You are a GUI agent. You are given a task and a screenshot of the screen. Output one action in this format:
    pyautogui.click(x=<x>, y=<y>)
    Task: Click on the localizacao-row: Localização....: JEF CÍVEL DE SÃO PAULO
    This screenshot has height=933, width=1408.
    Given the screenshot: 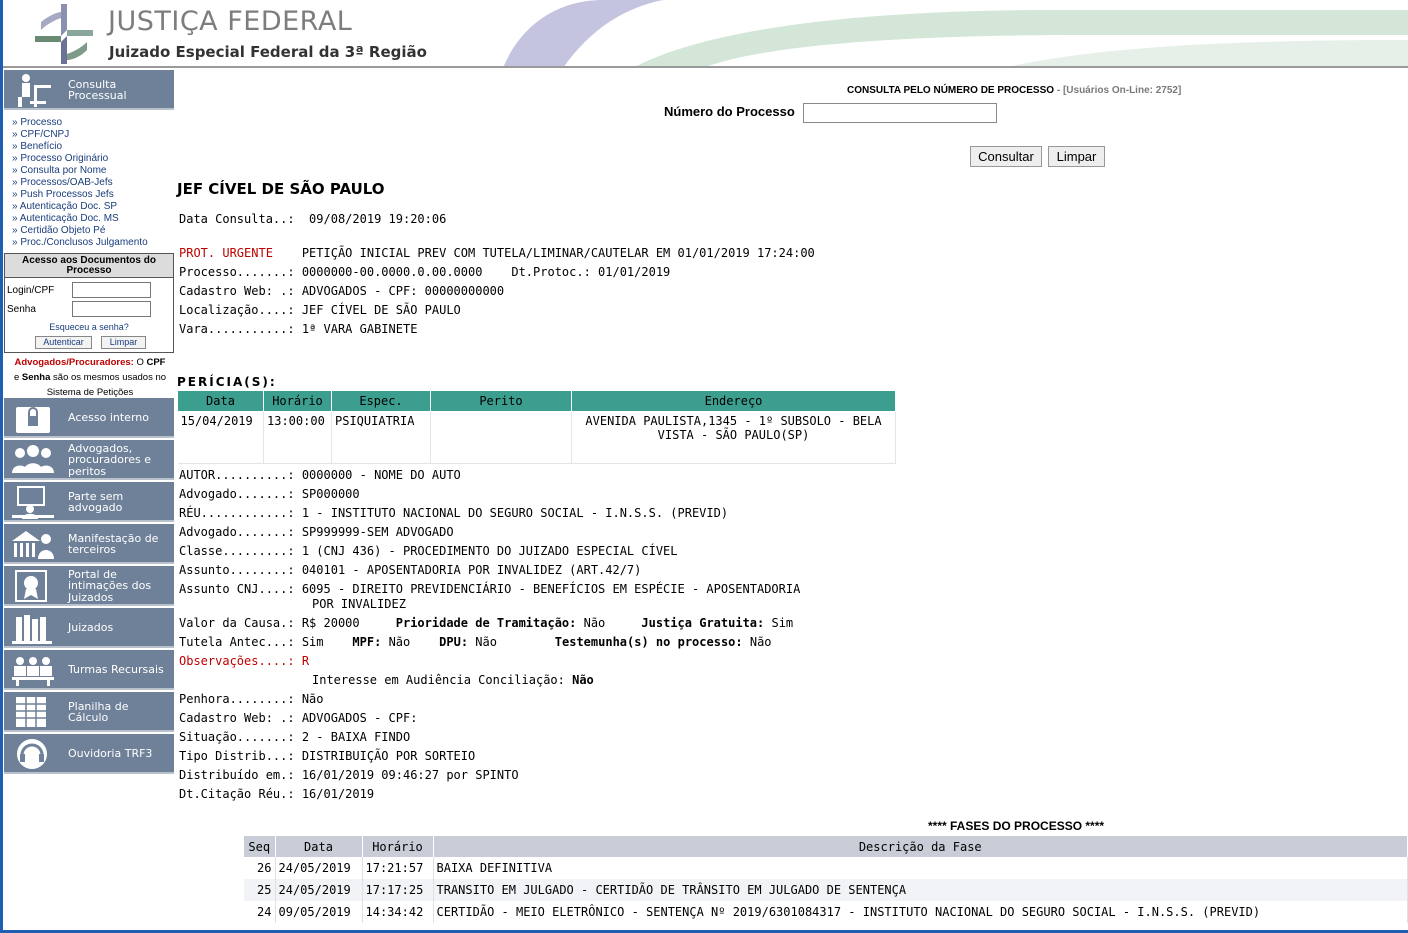 What is the action you would take?
    pyautogui.click(x=320, y=310)
    